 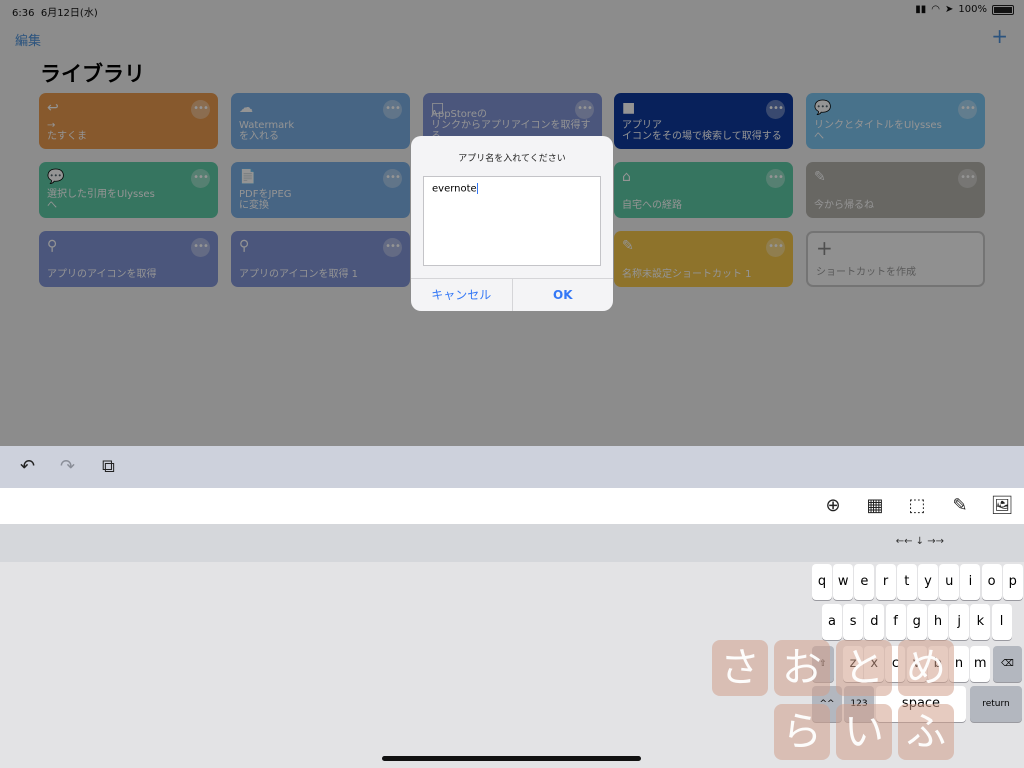 What do you see at coordinates (917, 506) in the screenshot?
I see `frame-icon: ⬚` at bounding box center [917, 506].